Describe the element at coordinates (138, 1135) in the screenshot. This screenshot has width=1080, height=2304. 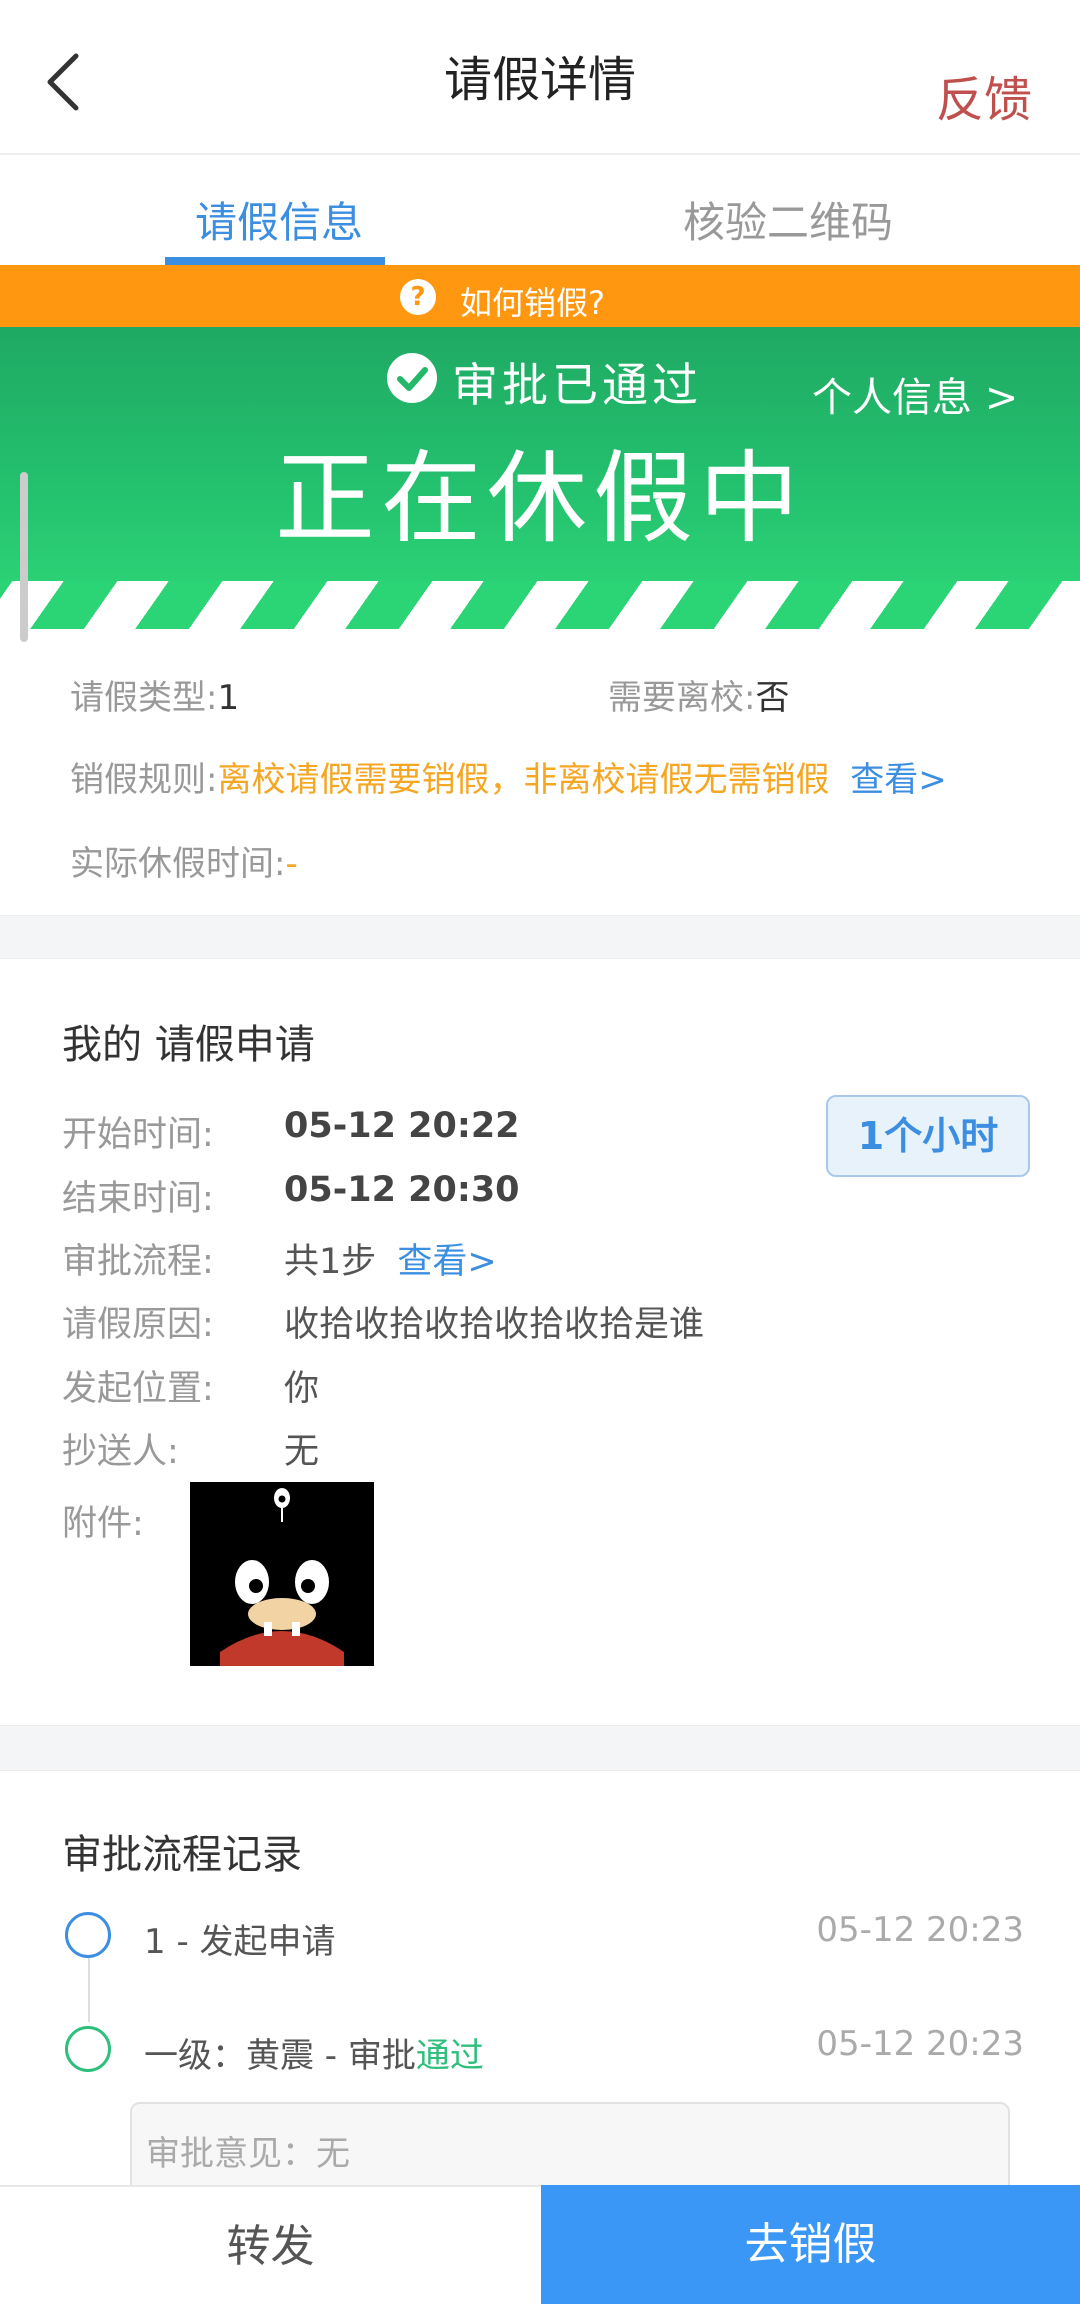
I see `start-time-label: 开始时间:` at that location.